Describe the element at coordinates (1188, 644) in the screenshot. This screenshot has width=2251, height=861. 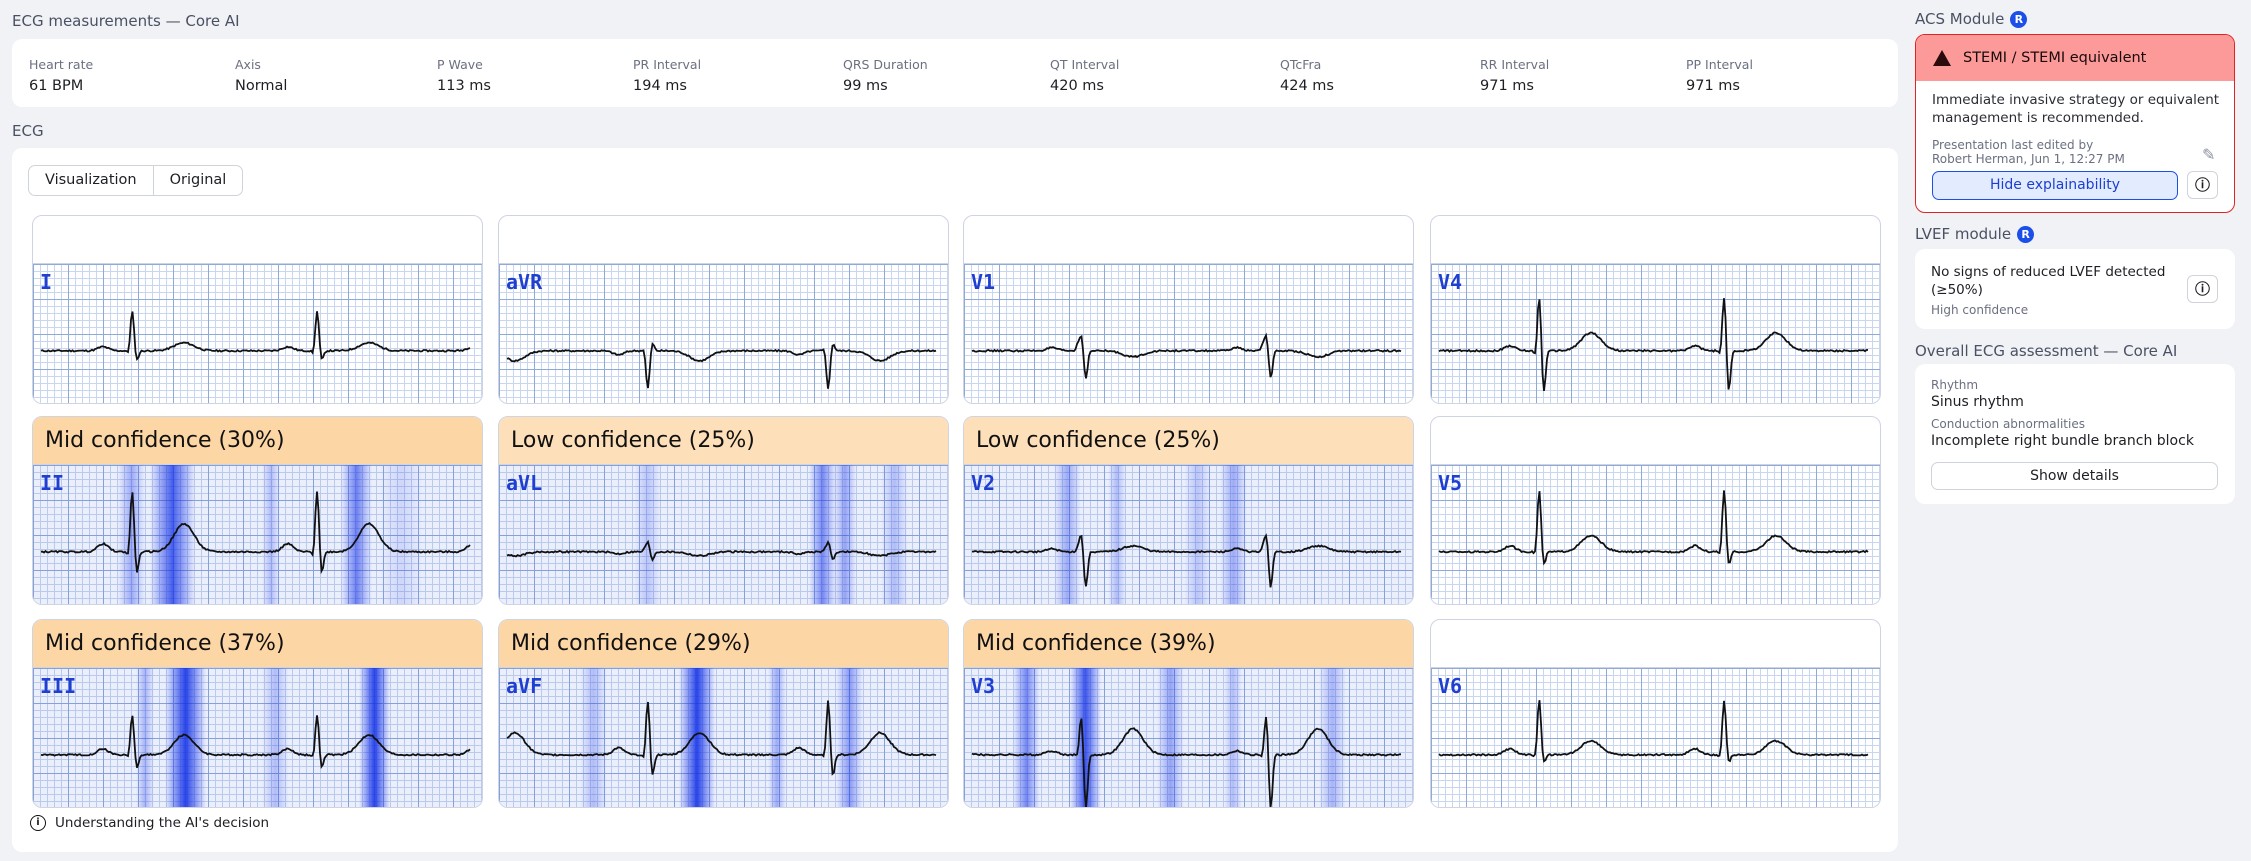
I see `confidence-header: Mid confidence (39%)` at that location.